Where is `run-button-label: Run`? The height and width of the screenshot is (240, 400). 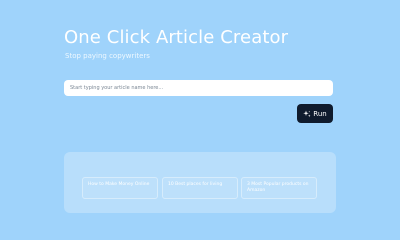
run-button-label: Run is located at coordinates (320, 113).